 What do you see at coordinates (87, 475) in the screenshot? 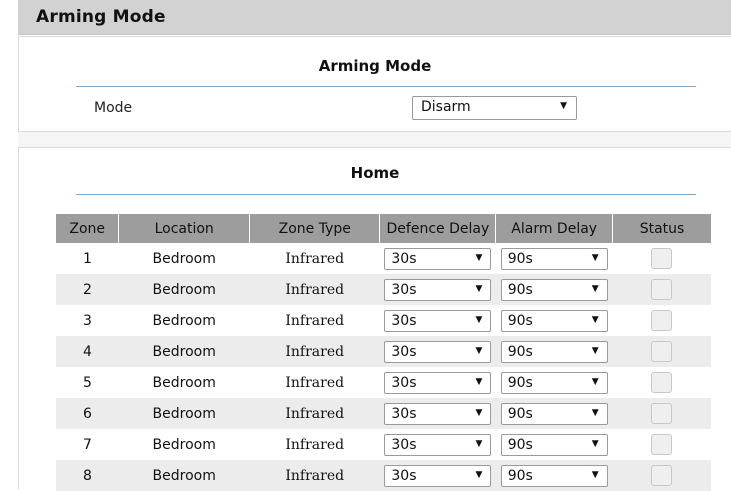
I see `zone-cell: 8` at bounding box center [87, 475].